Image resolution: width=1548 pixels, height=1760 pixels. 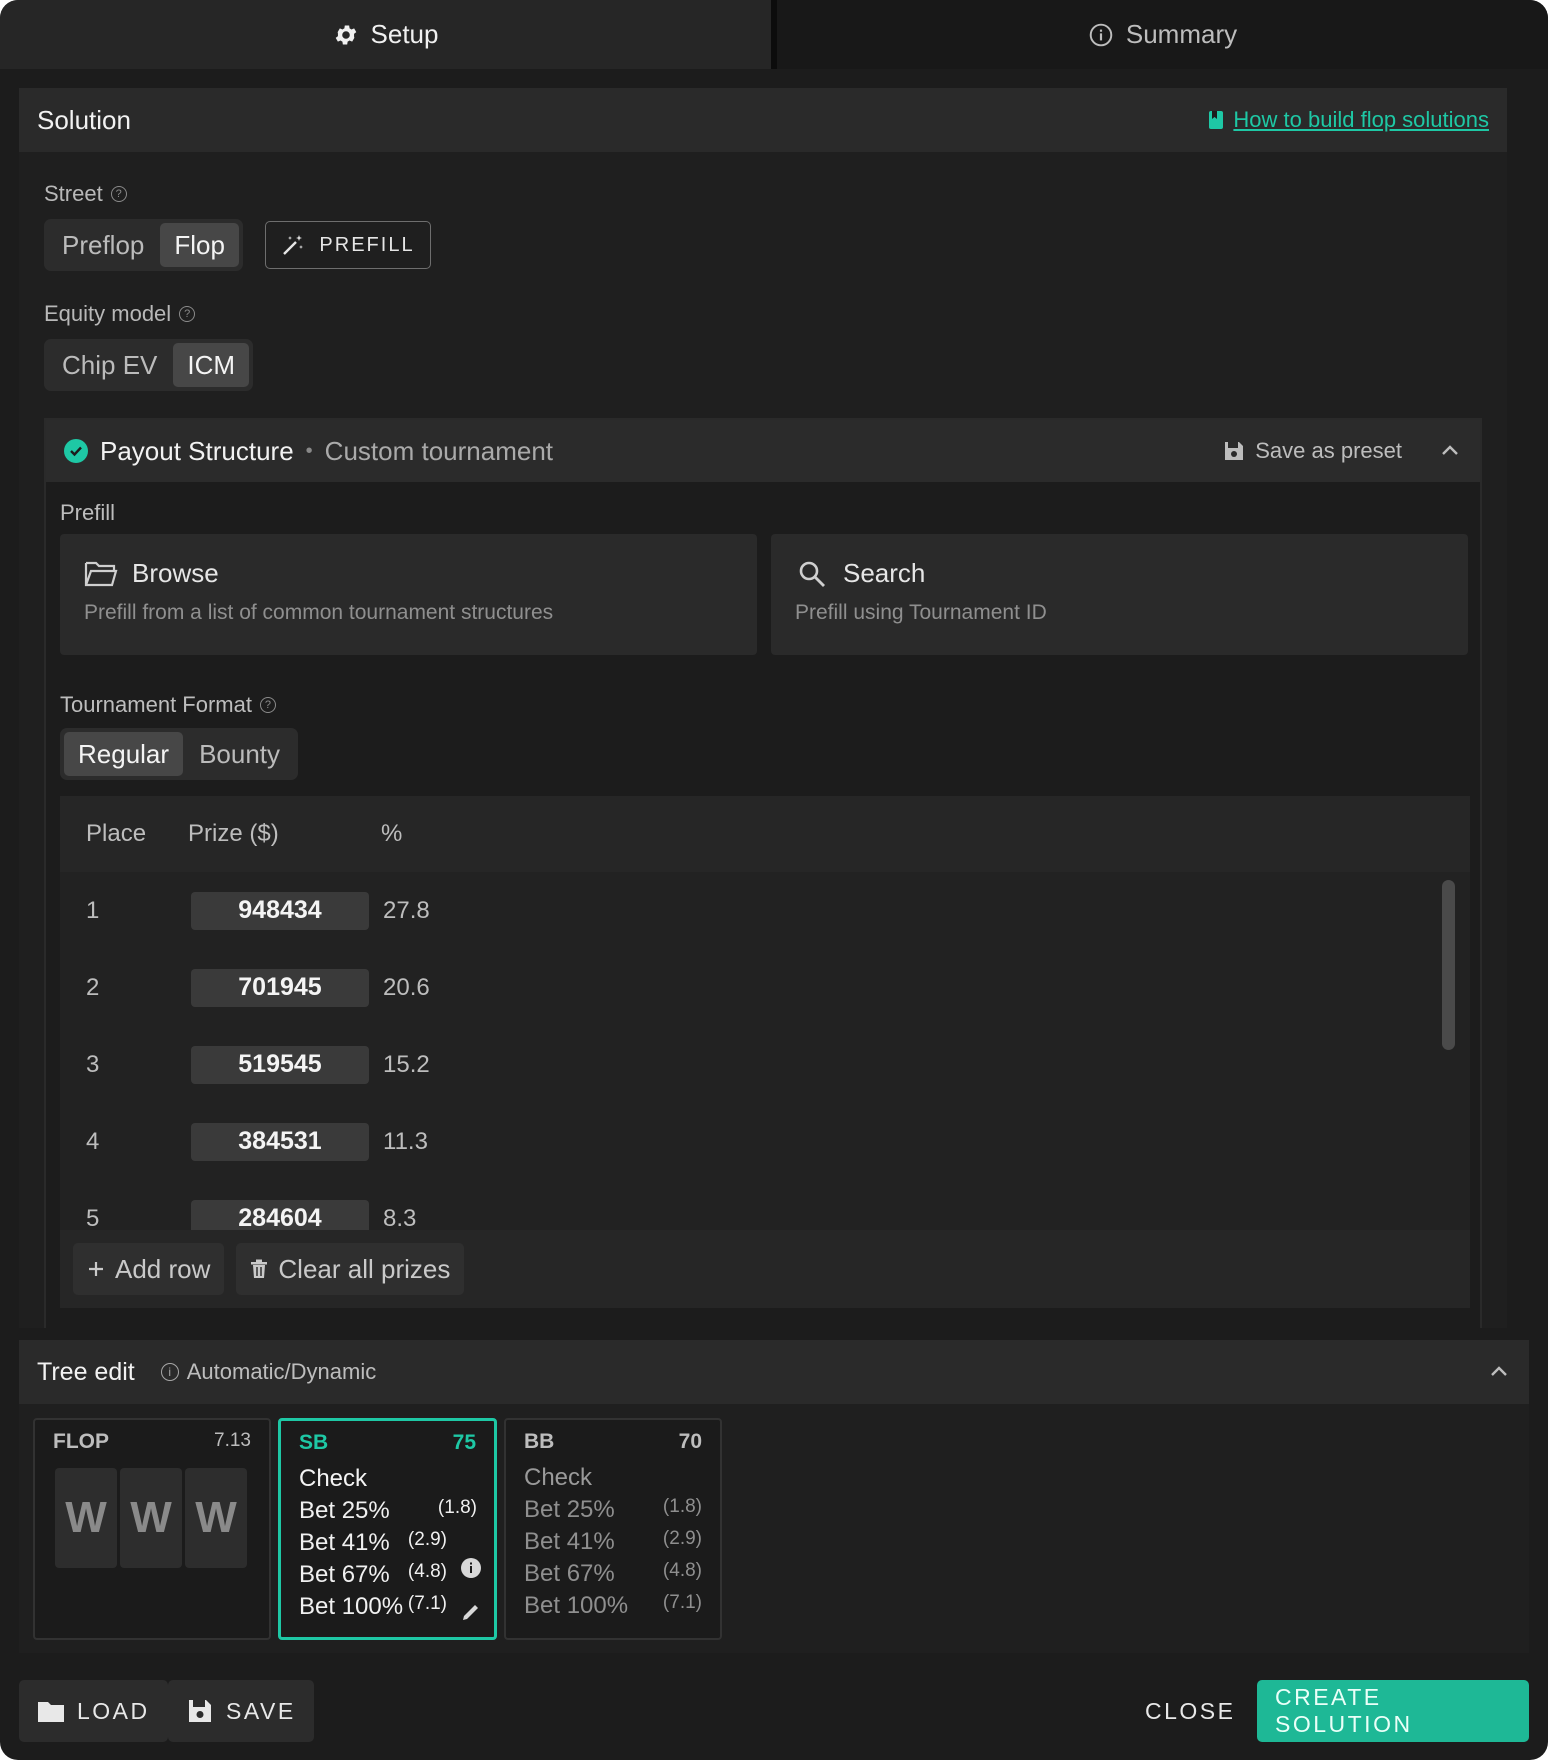 I want to click on tournament-format-label-text: Tournament Format, so click(x=156, y=704).